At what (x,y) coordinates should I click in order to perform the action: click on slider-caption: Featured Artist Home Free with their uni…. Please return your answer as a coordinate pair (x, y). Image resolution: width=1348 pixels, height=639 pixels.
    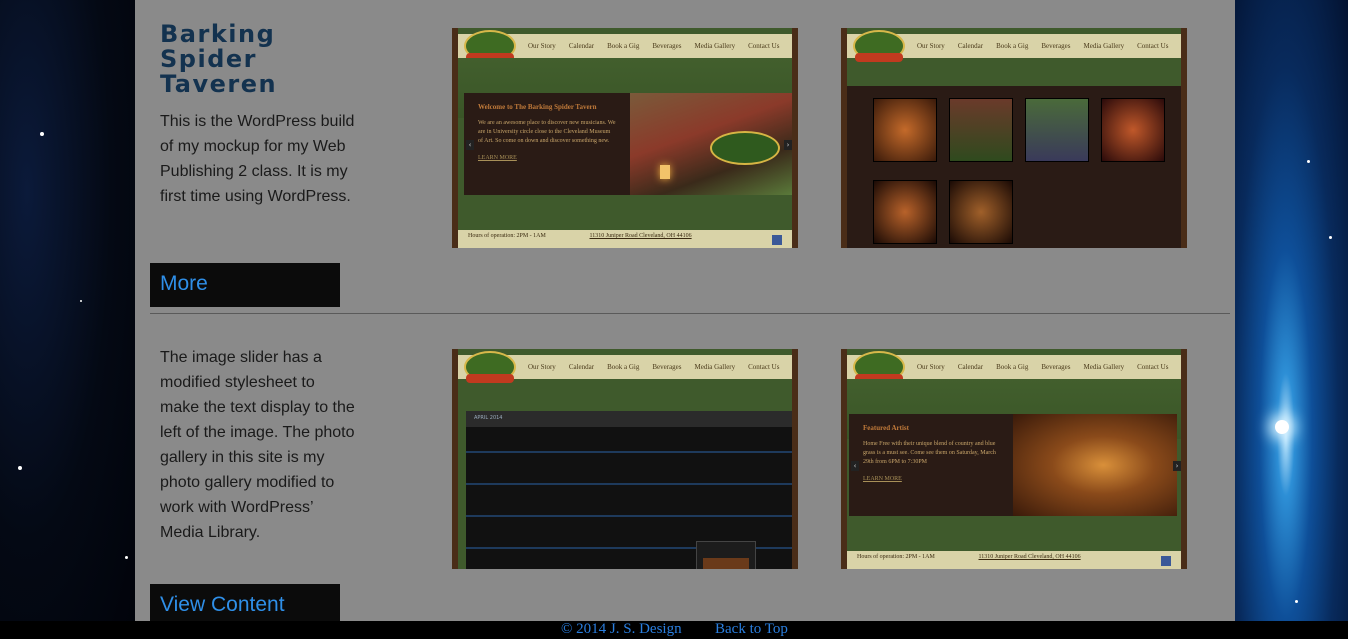
    Looking at the image, I should click on (931, 465).